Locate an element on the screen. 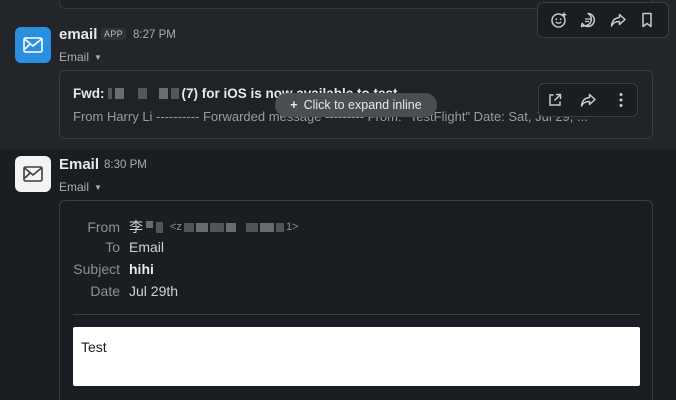  subject-value: hihi is located at coordinates (141, 269).